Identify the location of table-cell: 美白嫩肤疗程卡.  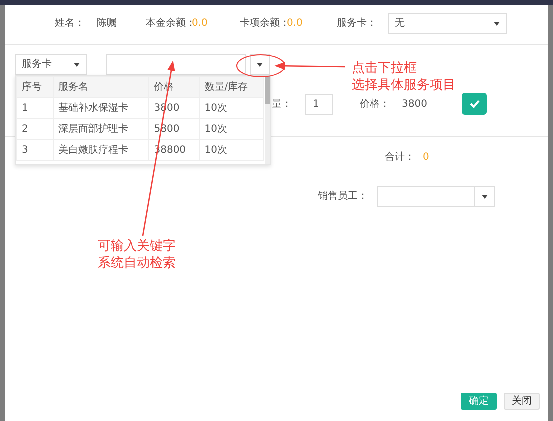
(101, 150).